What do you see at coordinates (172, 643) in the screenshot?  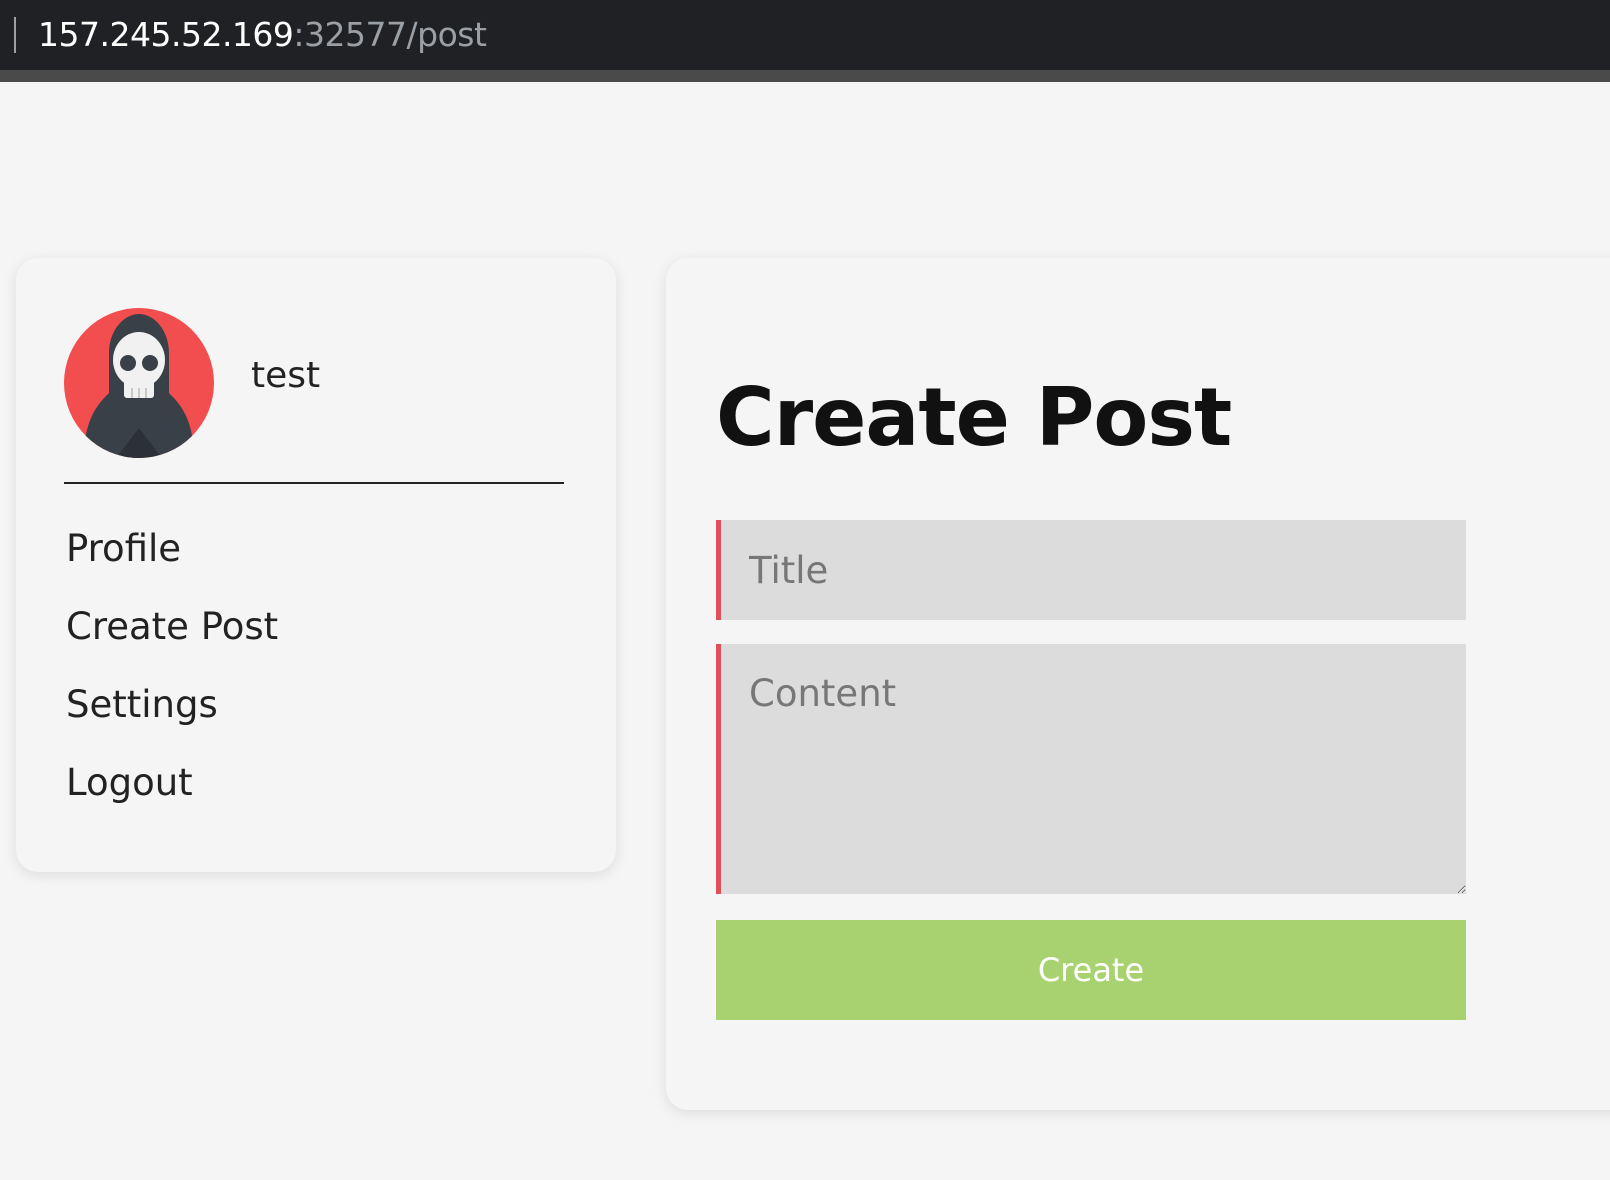 I see `sidebar-item-create-post: Create Post` at bounding box center [172, 643].